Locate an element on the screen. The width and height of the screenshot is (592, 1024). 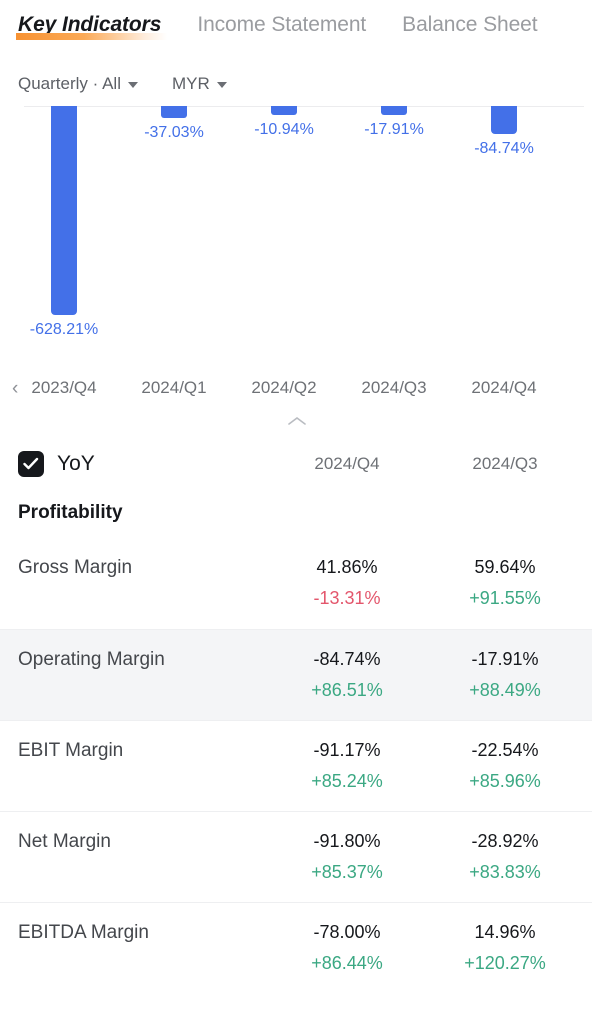
metric-cell: -91.80% +85.37% is located at coordinates (347, 856).